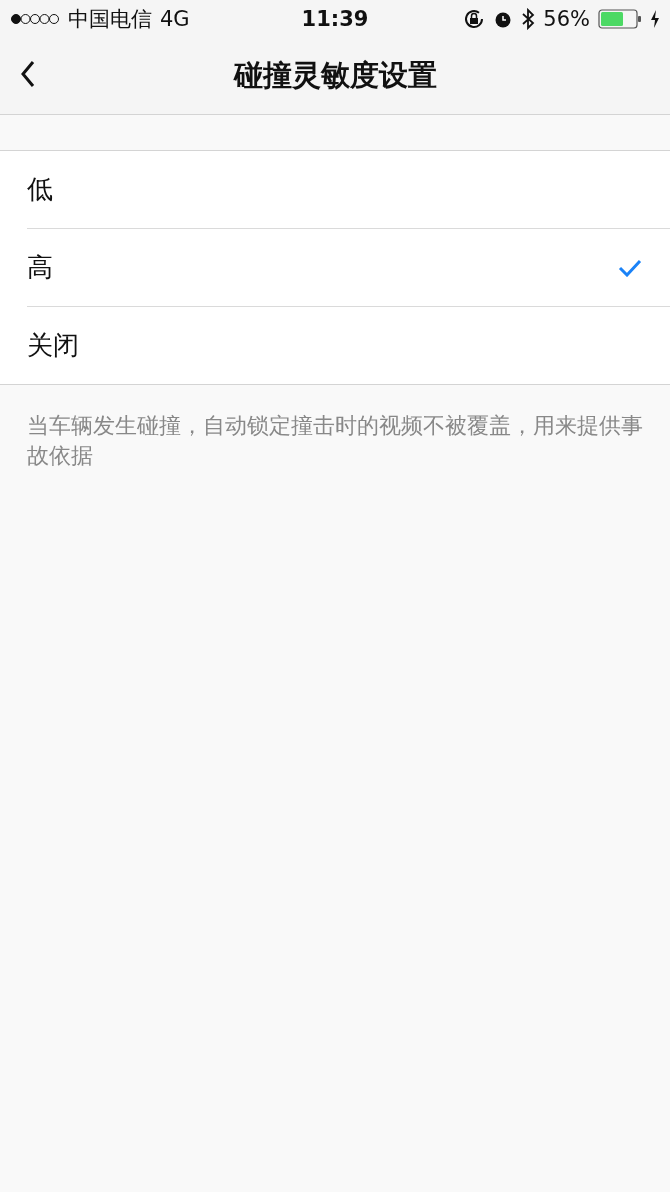 This screenshot has height=1192, width=670. What do you see at coordinates (110, 19) in the screenshot?
I see `carrier-name: 中国电信` at bounding box center [110, 19].